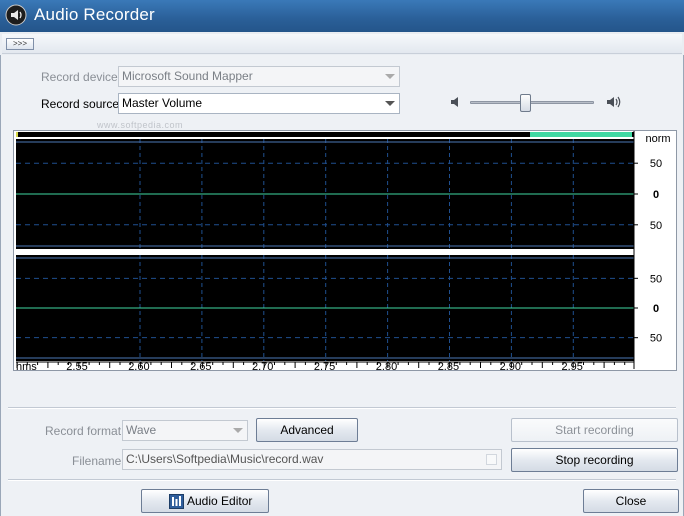  What do you see at coordinates (26, 365) in the screenshot?
I see `time-unit-label: hms` at bounding box center [26, 365].